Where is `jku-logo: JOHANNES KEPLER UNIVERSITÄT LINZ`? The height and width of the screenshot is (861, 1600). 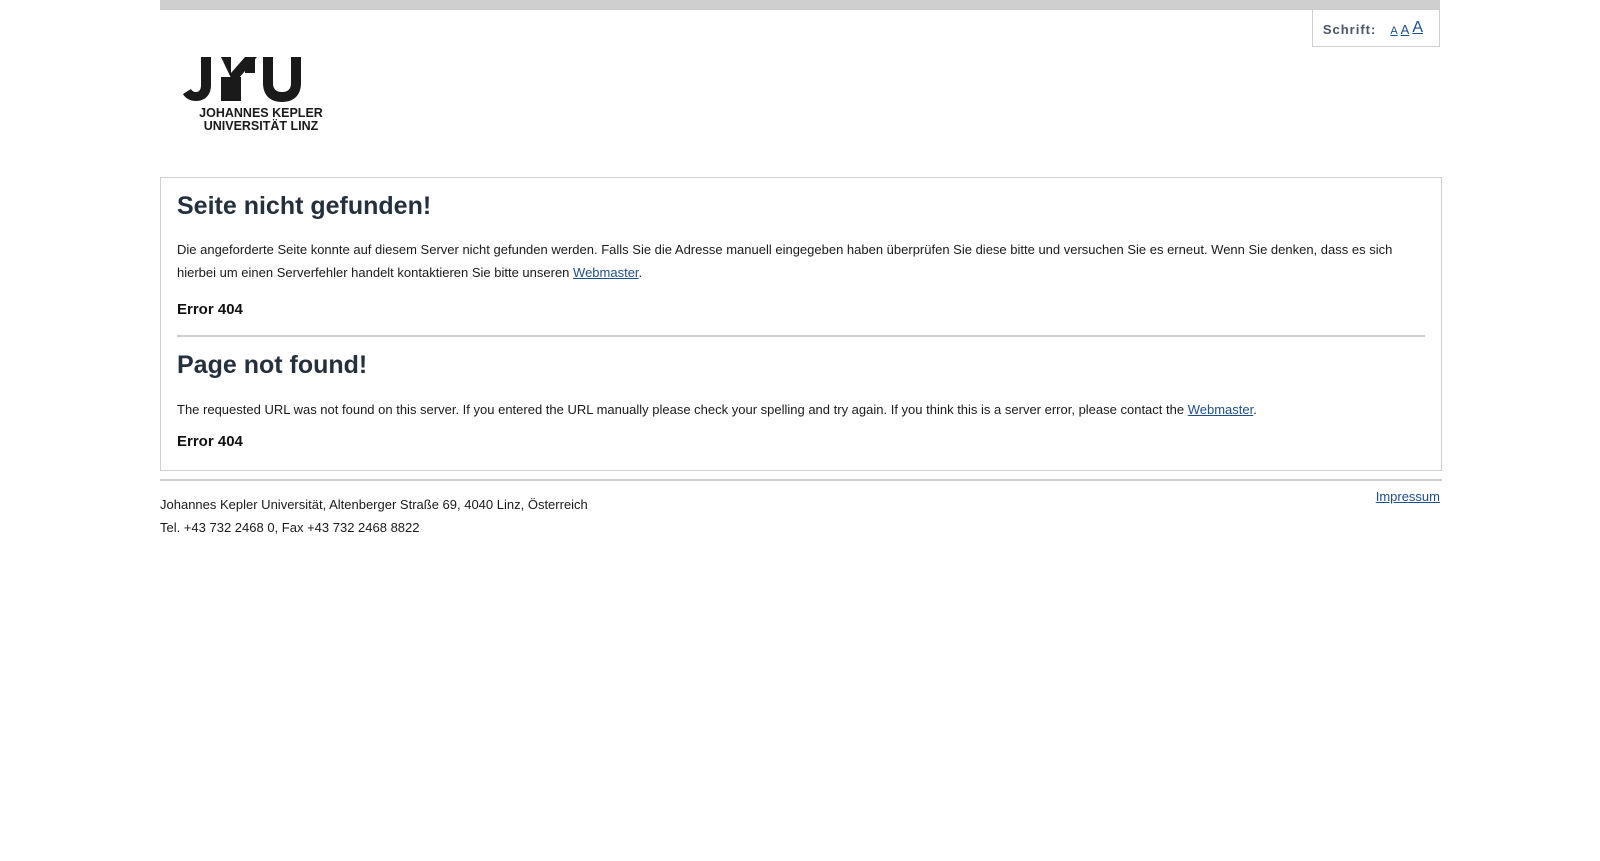 jku-logo: JOHANNES KEPLER UNIVERSITÄT LINZ is located at coordinates (261, 94).